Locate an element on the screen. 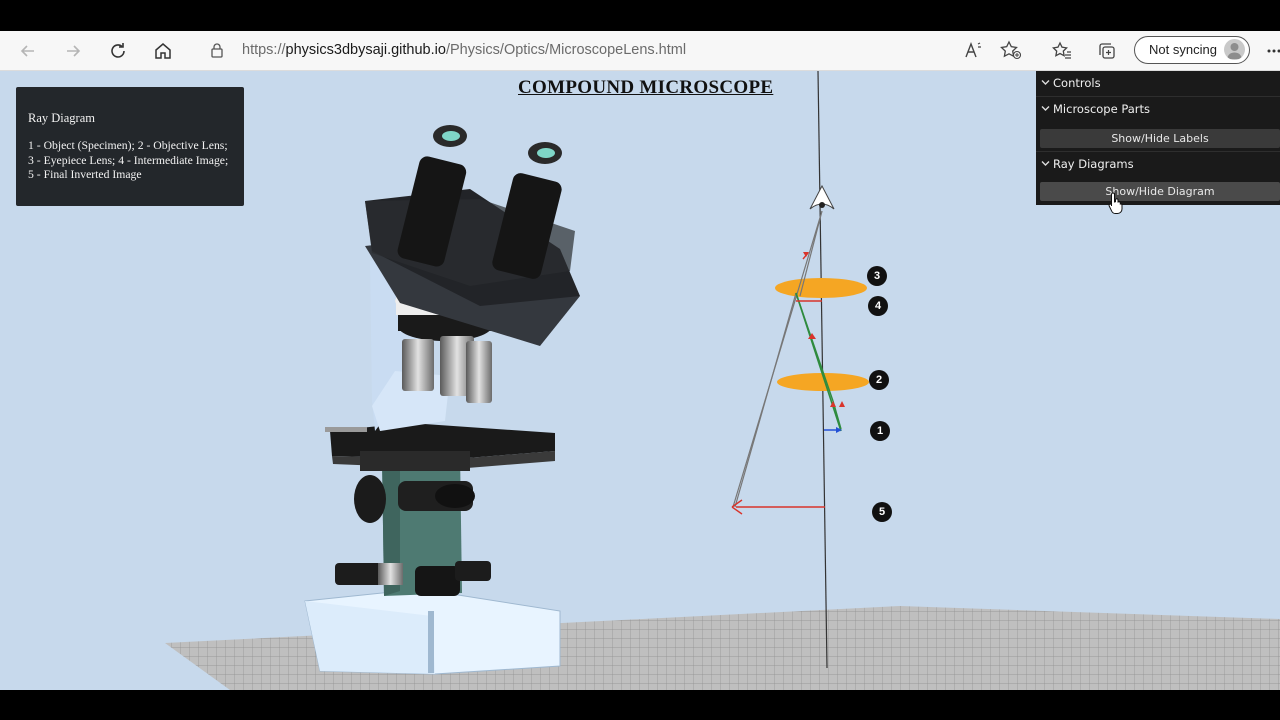 This screenshot has width=1280, height=720. diagram-label-4: 4 is located at coordinates (878, 306).